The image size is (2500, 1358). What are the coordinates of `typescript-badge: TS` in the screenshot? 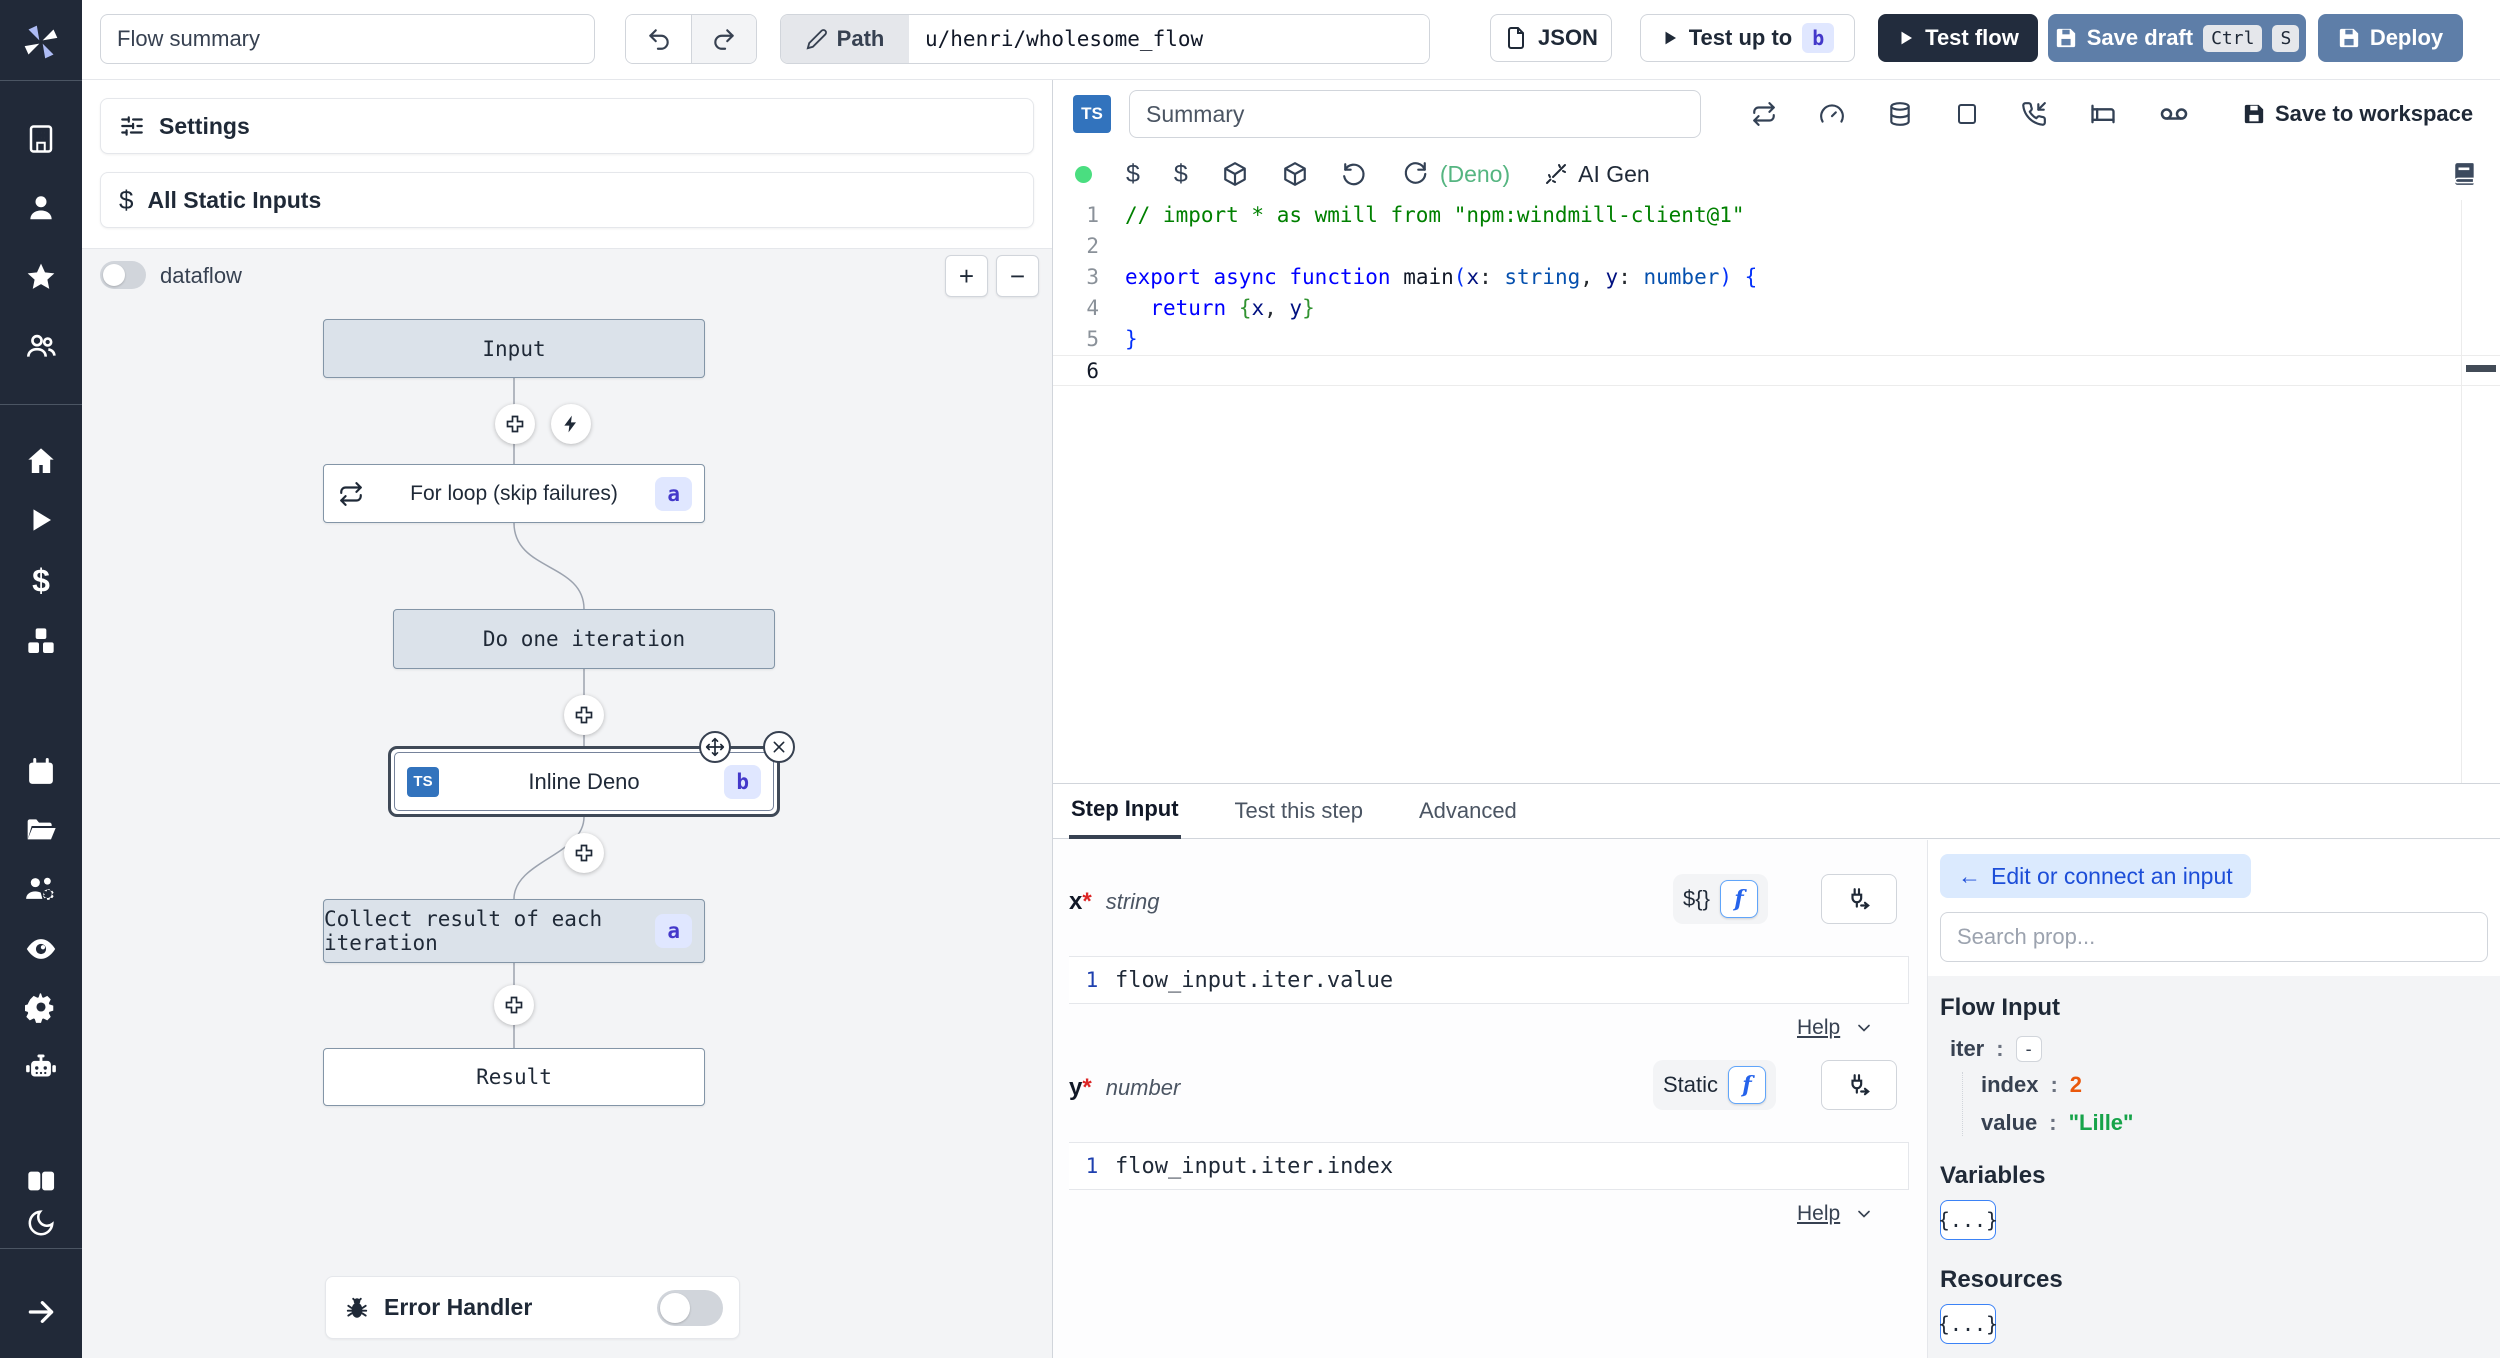 It's located at (423, 781).